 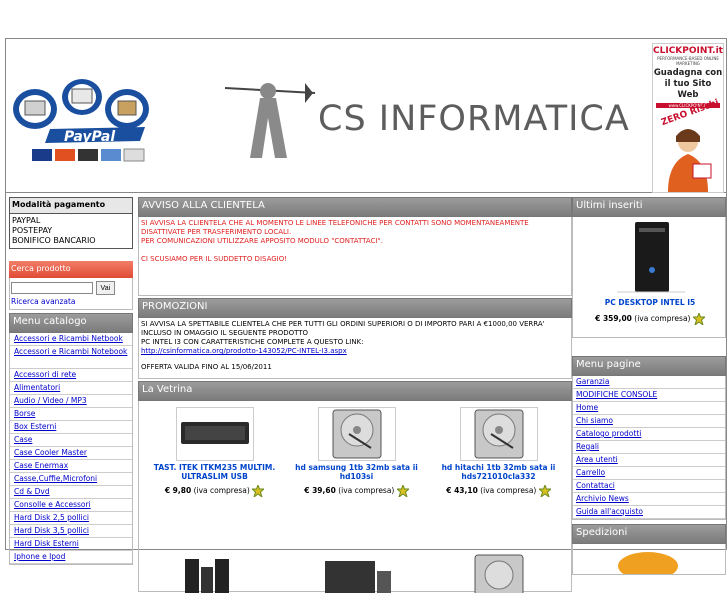 I want to click on product-price-row: € 359,00 (iva compresa), so click(x=650, y=319).